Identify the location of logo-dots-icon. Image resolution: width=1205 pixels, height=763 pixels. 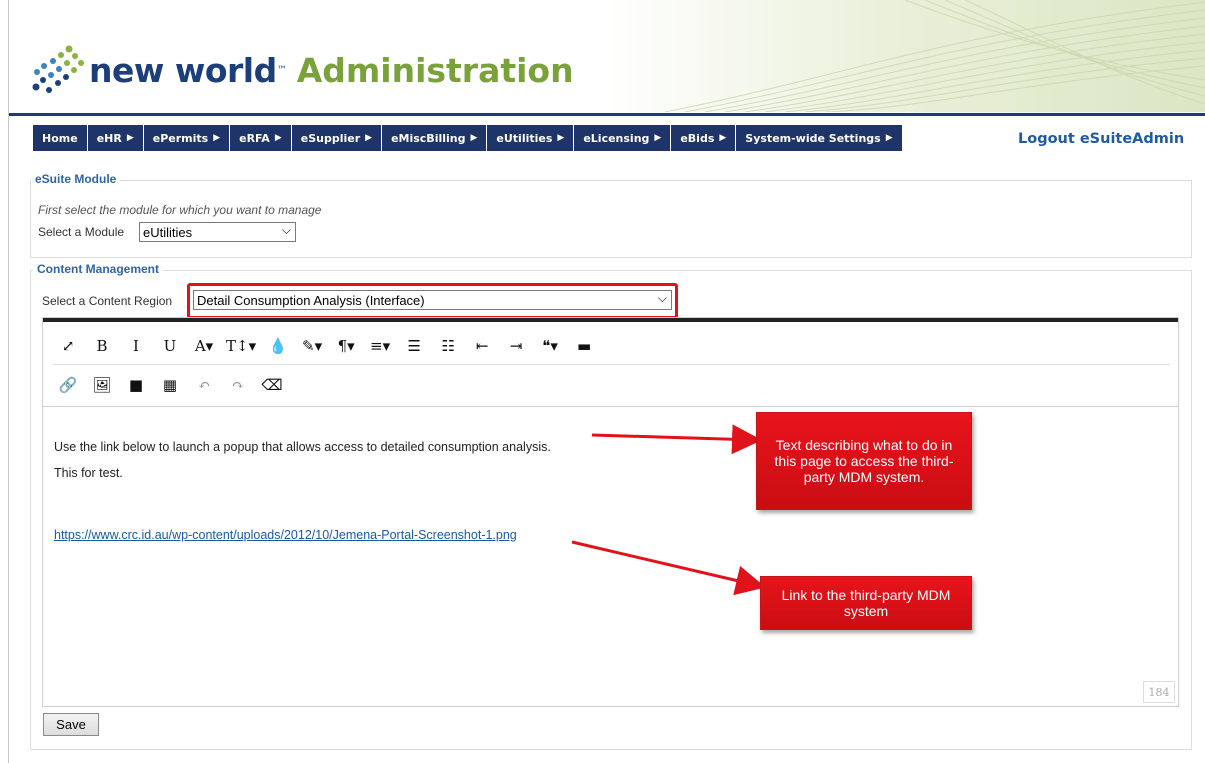
(58, 69).